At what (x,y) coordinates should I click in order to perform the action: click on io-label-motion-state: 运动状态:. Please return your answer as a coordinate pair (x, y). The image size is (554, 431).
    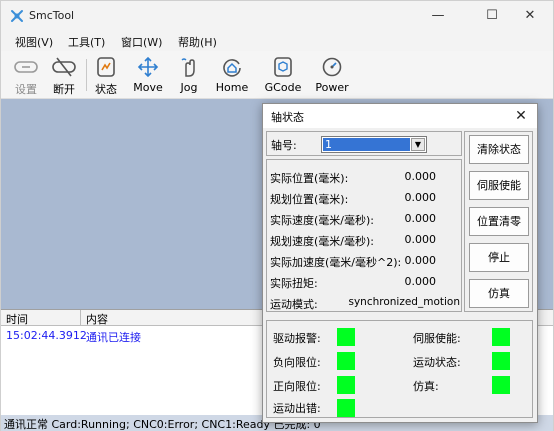
    Looking at the image, I should click on (437, 362).